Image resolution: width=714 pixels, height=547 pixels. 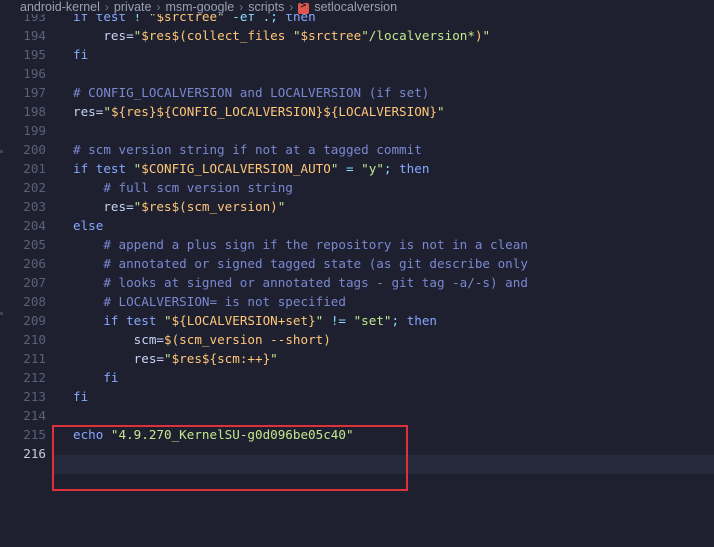 What do you see at coordinates (156, 35) in the screenshot?
I see `code-token: $res` at bounding box center [156, 35].